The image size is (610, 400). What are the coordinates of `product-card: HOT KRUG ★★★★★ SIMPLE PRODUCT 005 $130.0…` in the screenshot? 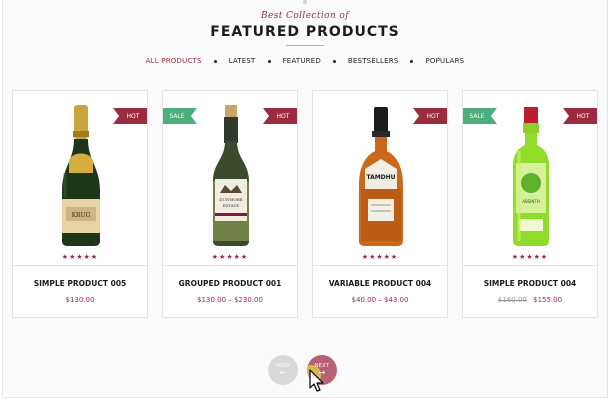 It's located at (80, 204).